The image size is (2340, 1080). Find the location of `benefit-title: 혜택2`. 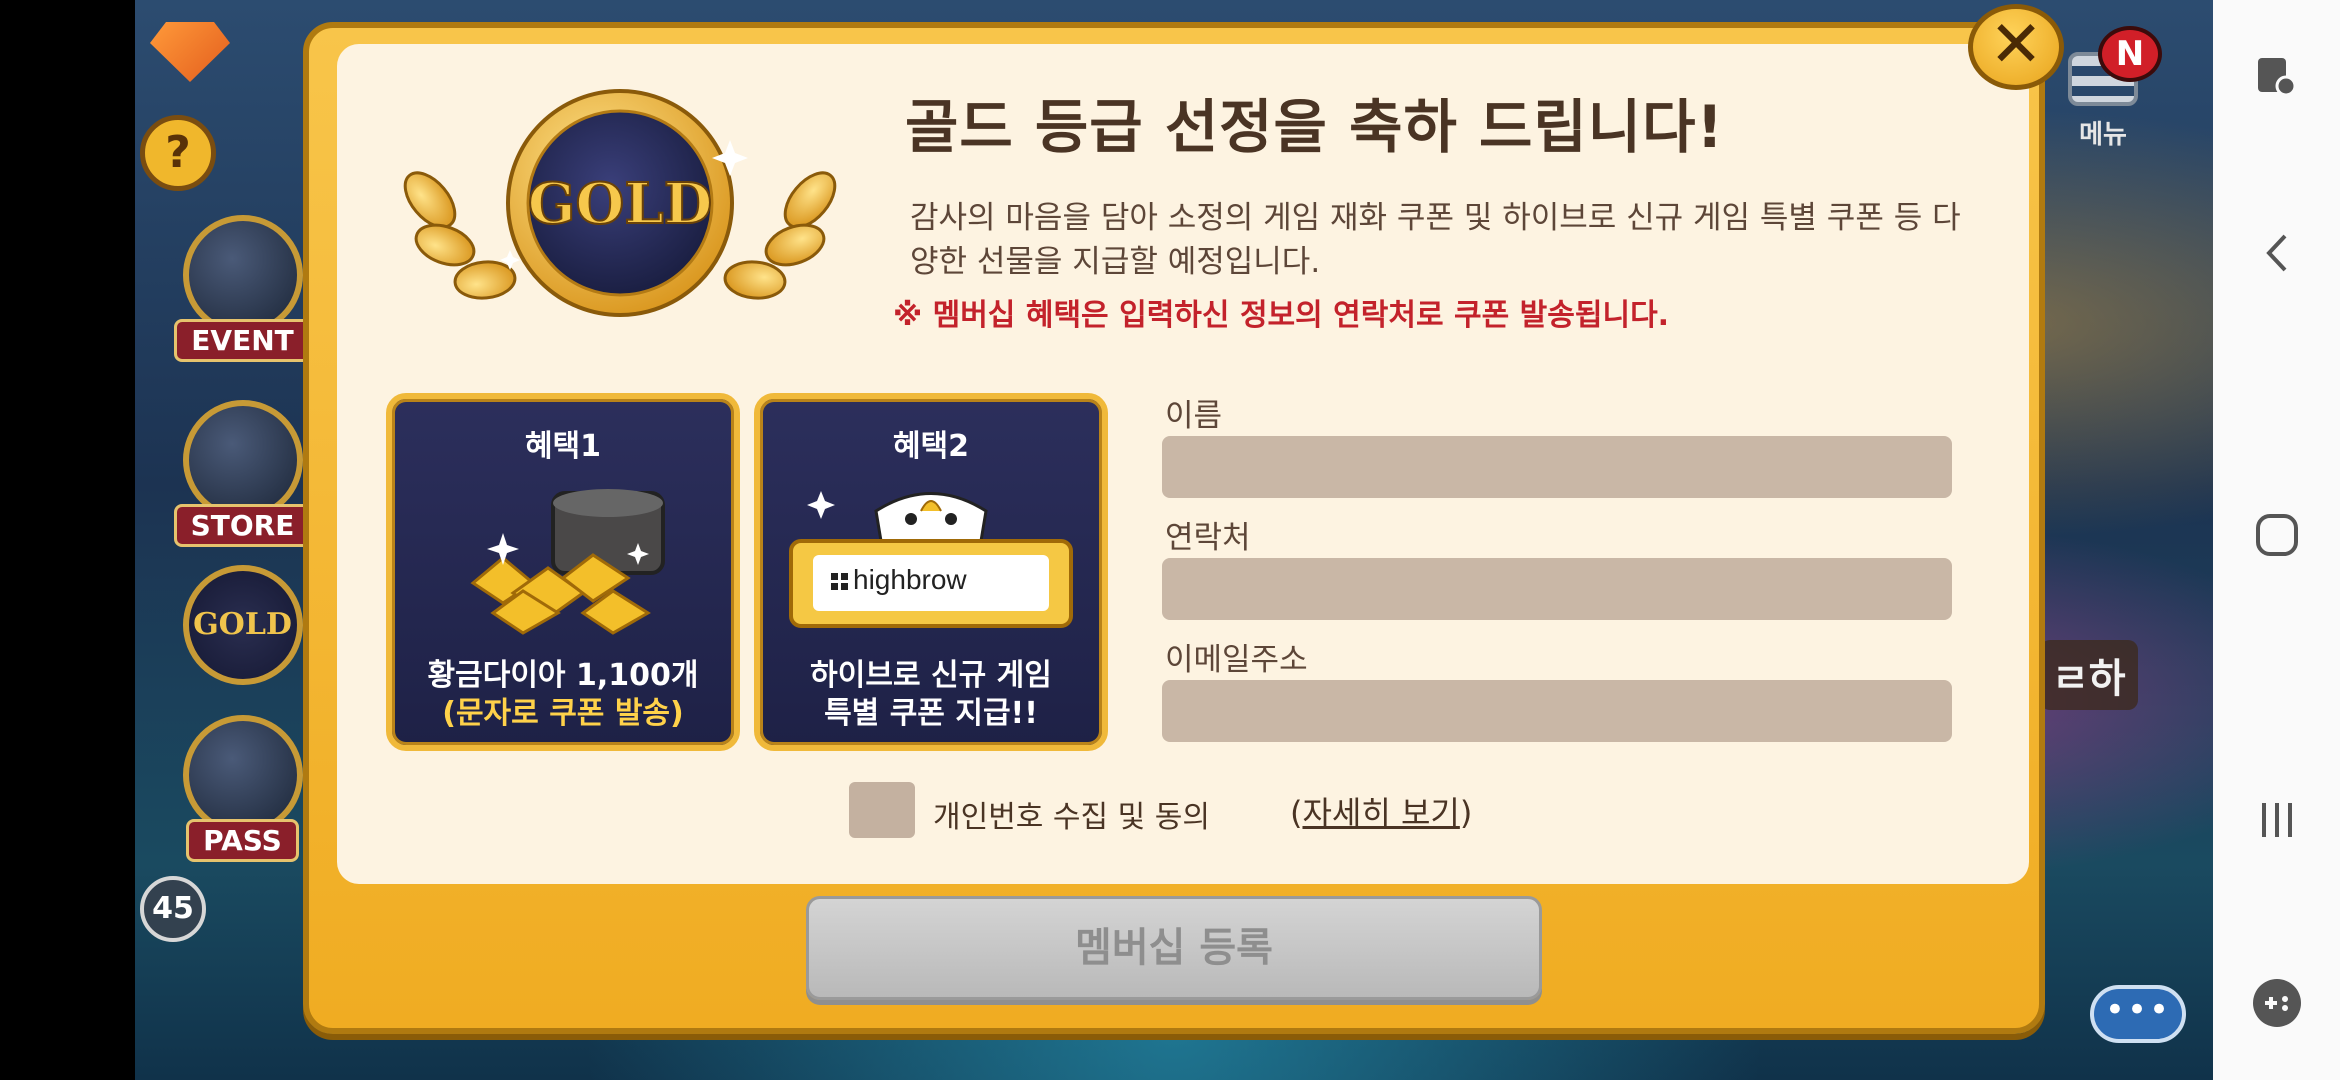

benefit-title: 혜택2 is located at coordinates (931, 446).